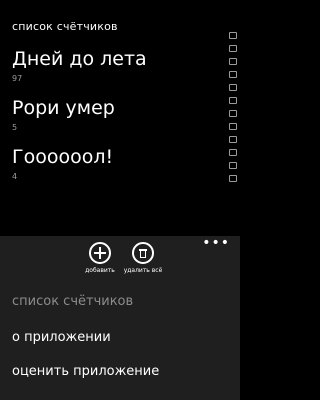  Describe the element at coordinates (63, 108) in the screenshot. I see `counter-name: Рори умер` at that location.